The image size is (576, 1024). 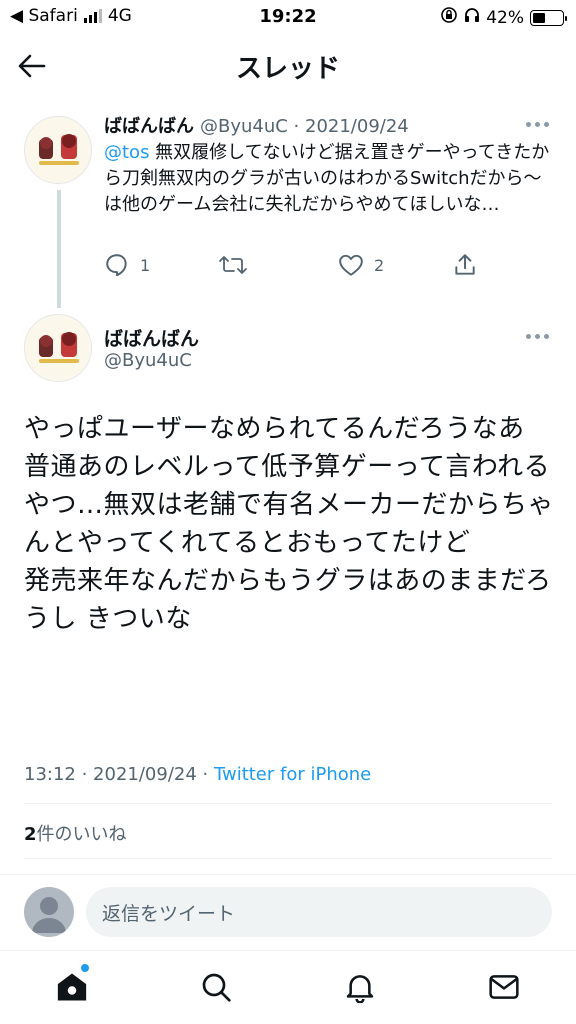 I want to click on share-button, so click(x=465, y=265).